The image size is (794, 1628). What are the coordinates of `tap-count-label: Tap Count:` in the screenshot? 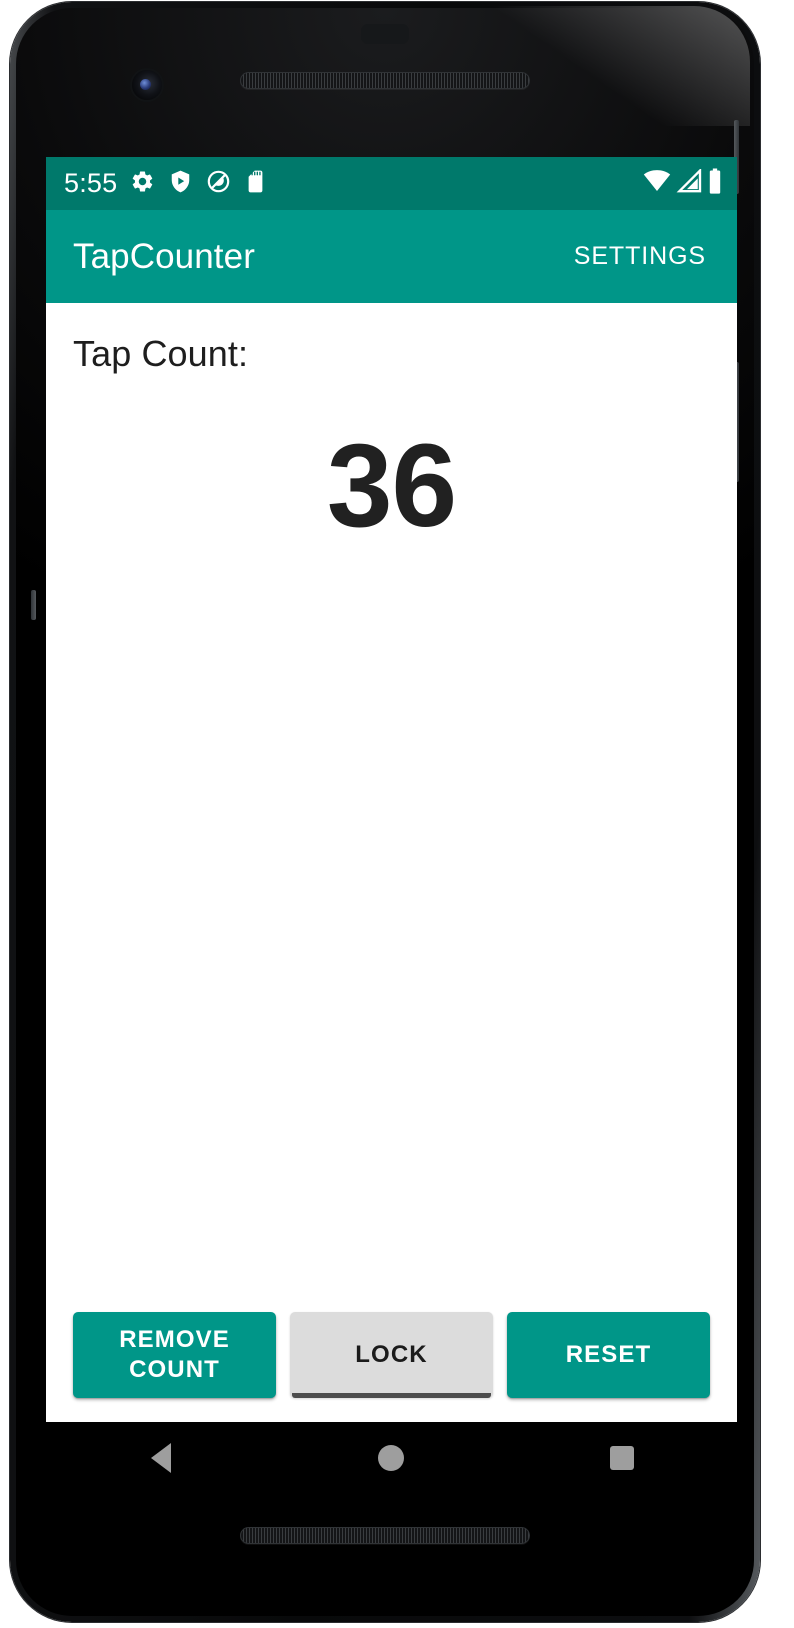 It's located at (161, 353).